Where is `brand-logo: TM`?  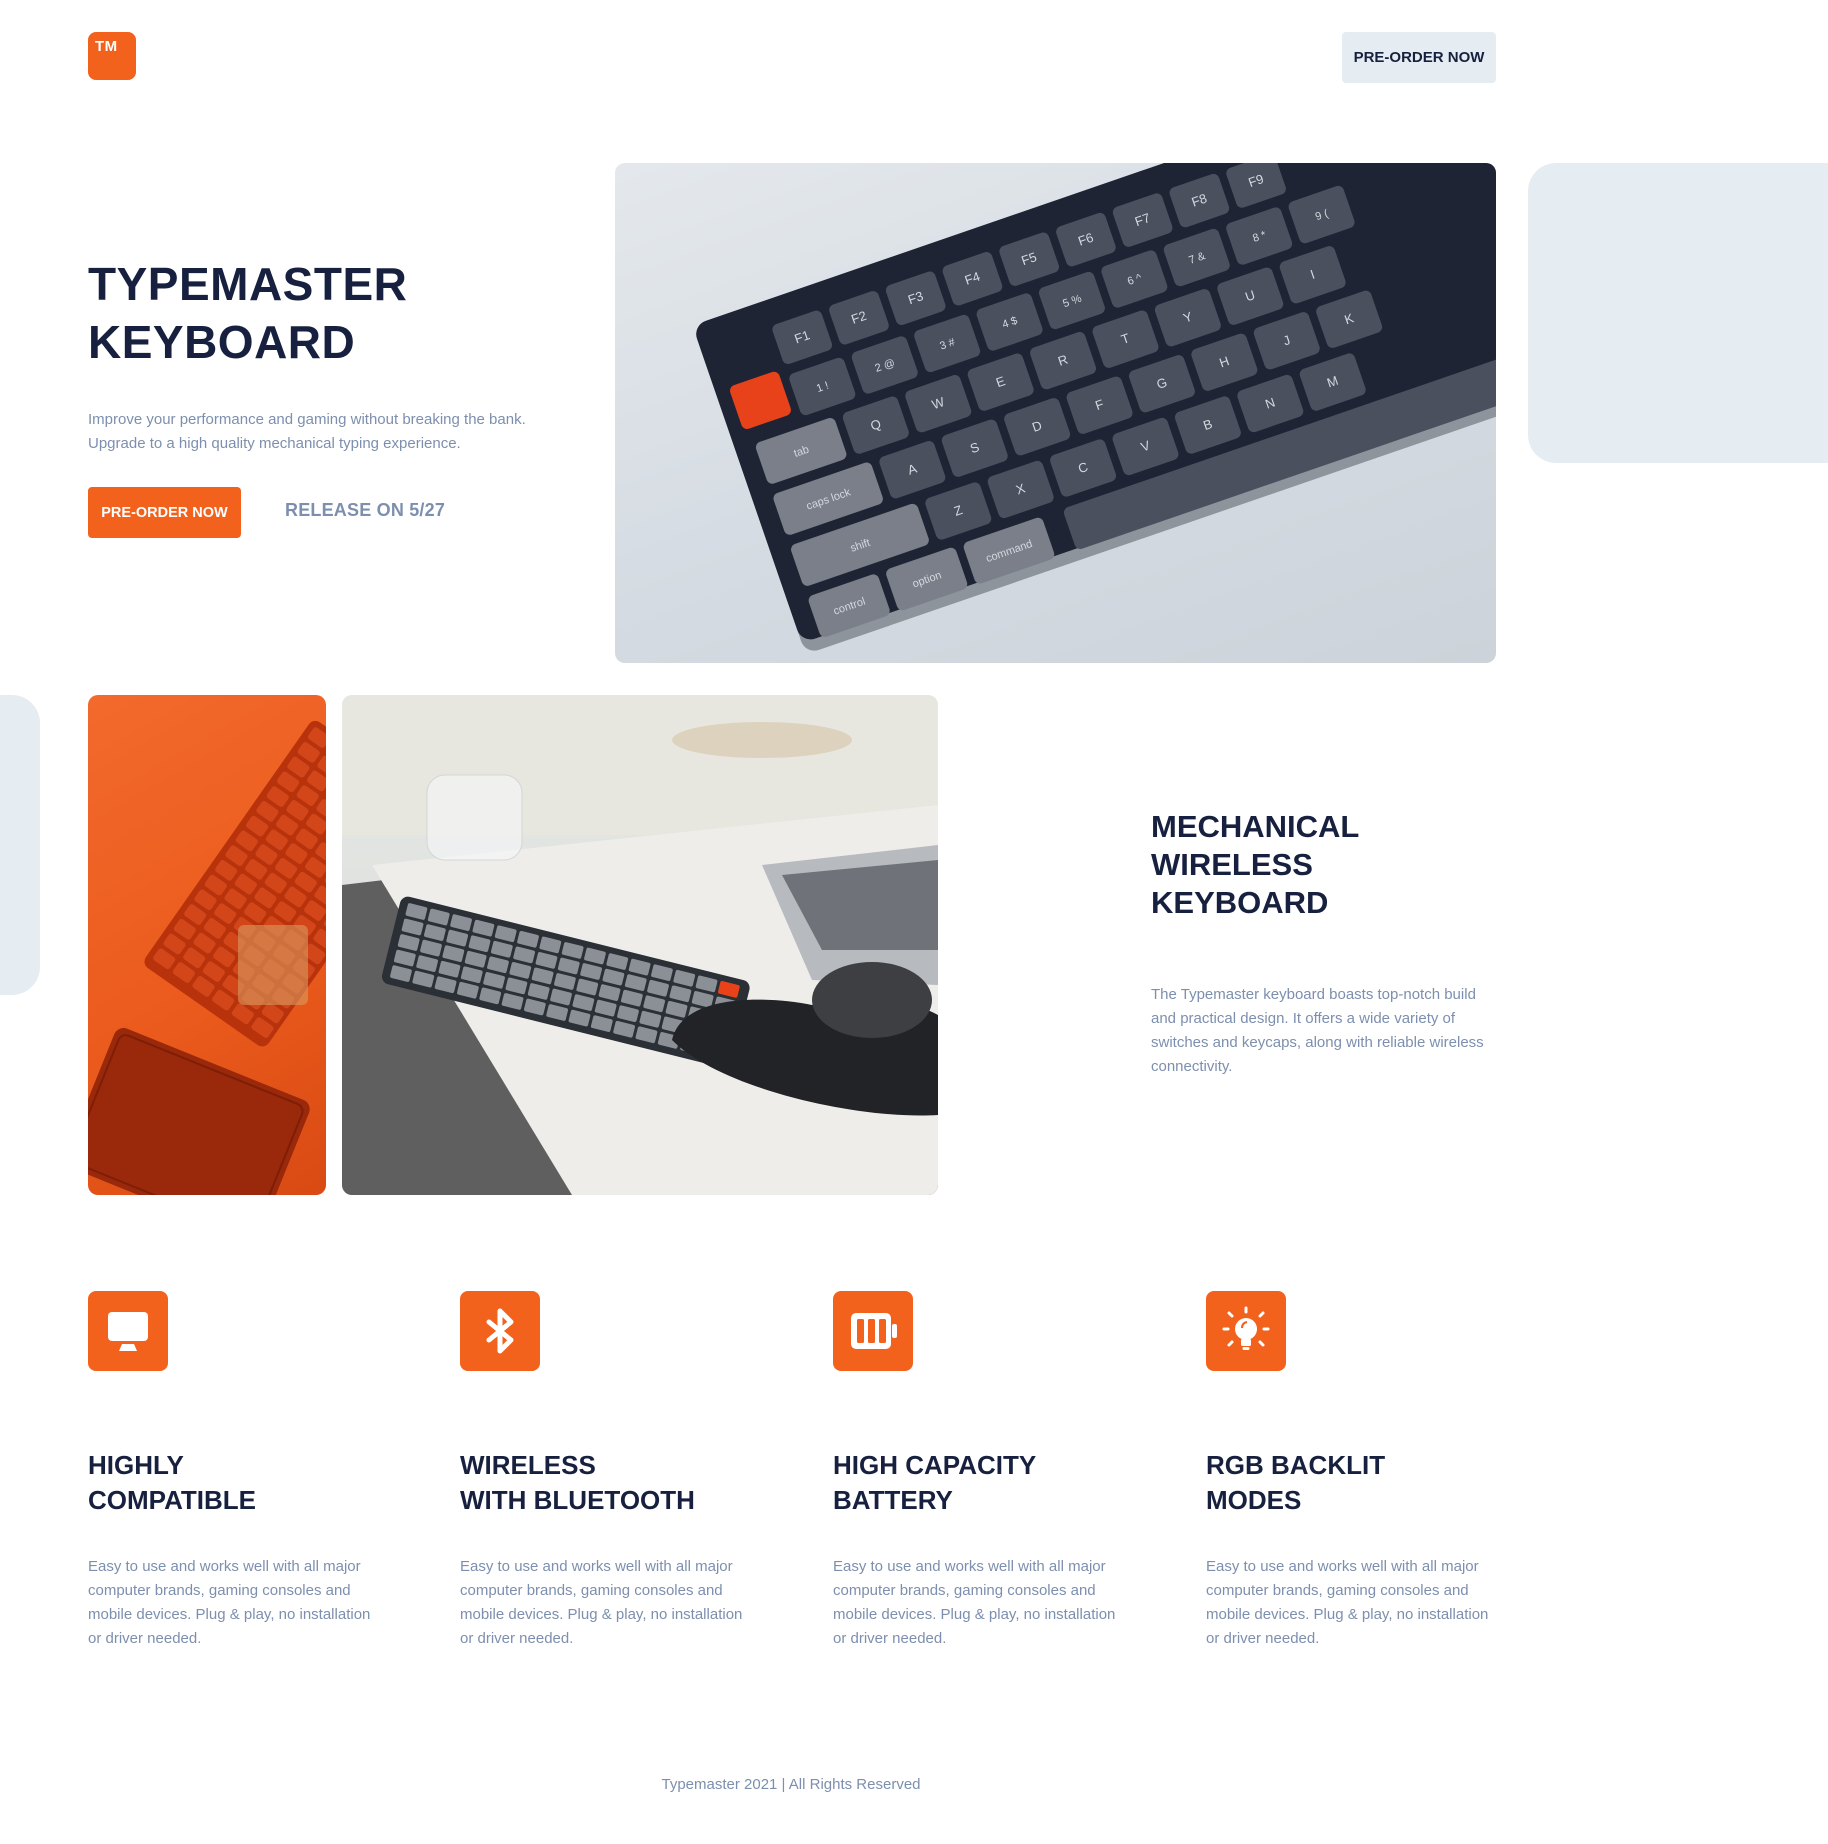 brand-logo: TM is located at coordinates (112, 56).